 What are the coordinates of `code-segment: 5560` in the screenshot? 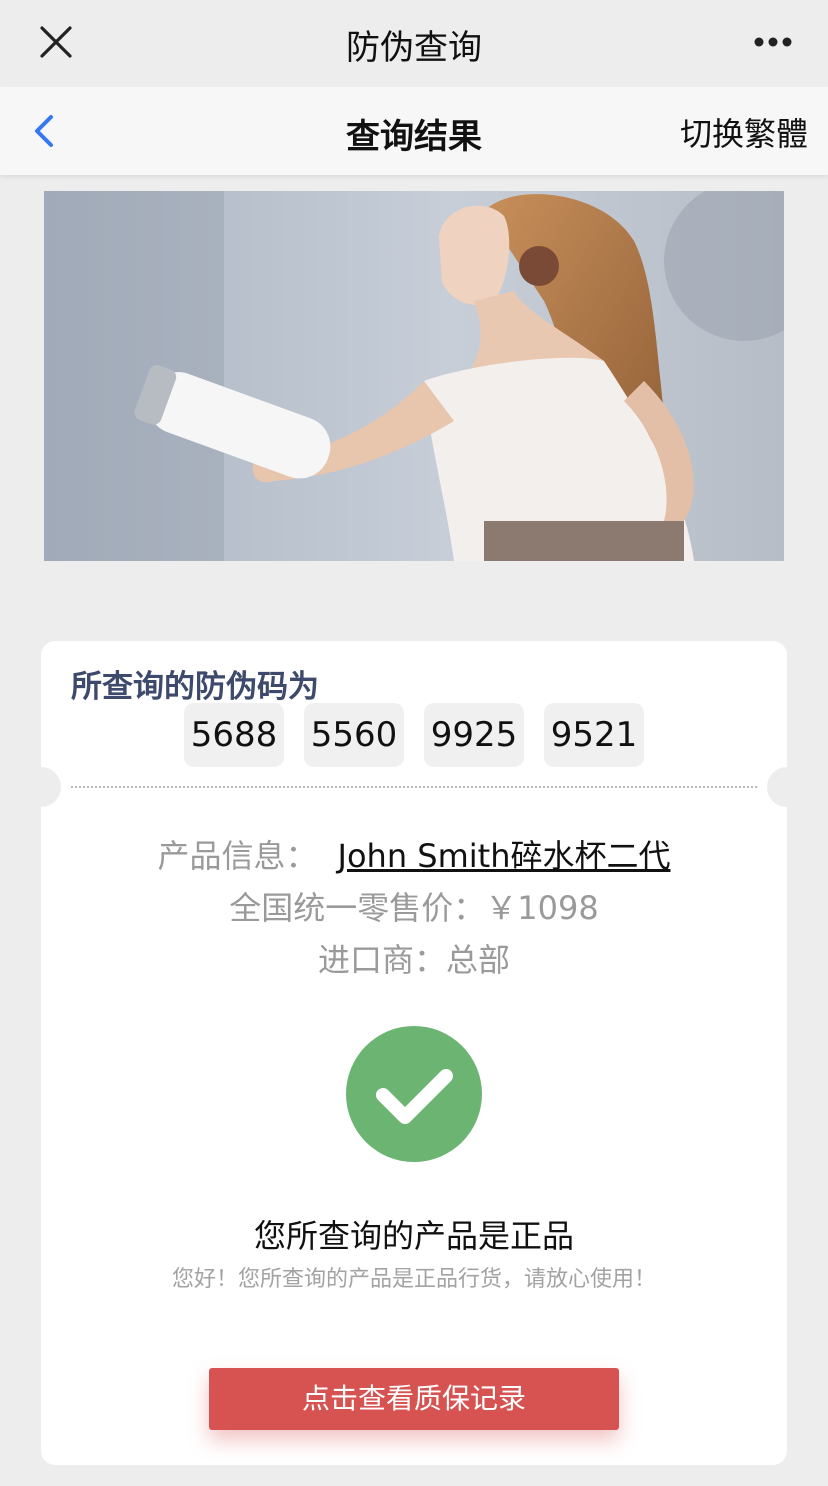 It's located at (354, 735).